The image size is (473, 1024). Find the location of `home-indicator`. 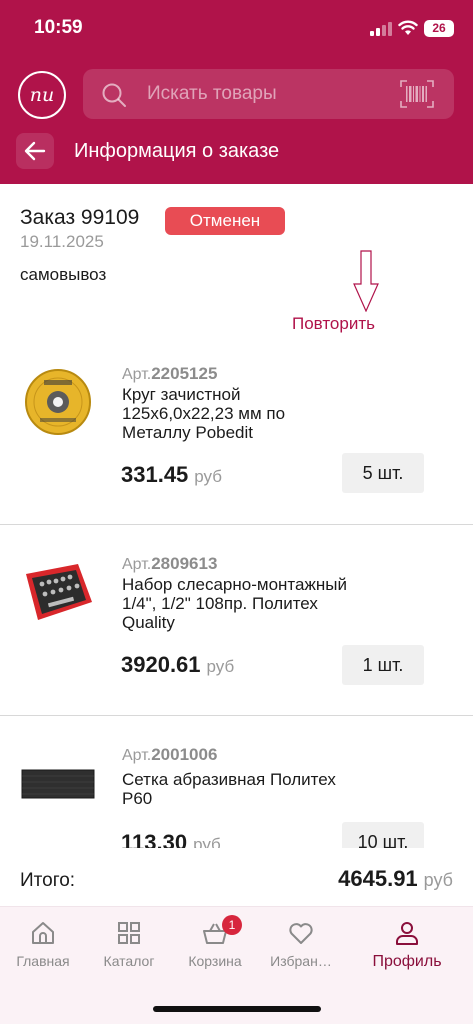

home-indicator is located at coordinates (237, 1009).